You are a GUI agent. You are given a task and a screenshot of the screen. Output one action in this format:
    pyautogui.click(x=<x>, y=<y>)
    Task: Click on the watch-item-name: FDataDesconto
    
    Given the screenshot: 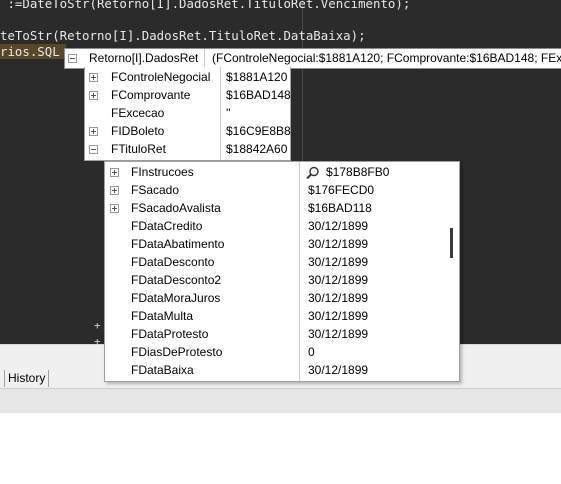 What is the action you would take?
    pyautogui.click(x=173, y=262)
    